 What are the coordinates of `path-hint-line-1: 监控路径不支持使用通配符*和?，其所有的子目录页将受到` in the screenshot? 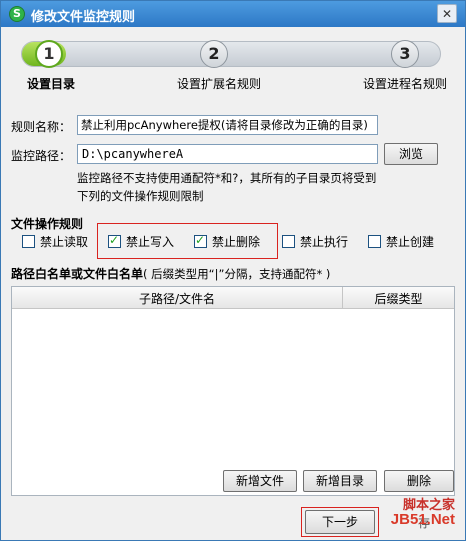 It's located at (227, 178).